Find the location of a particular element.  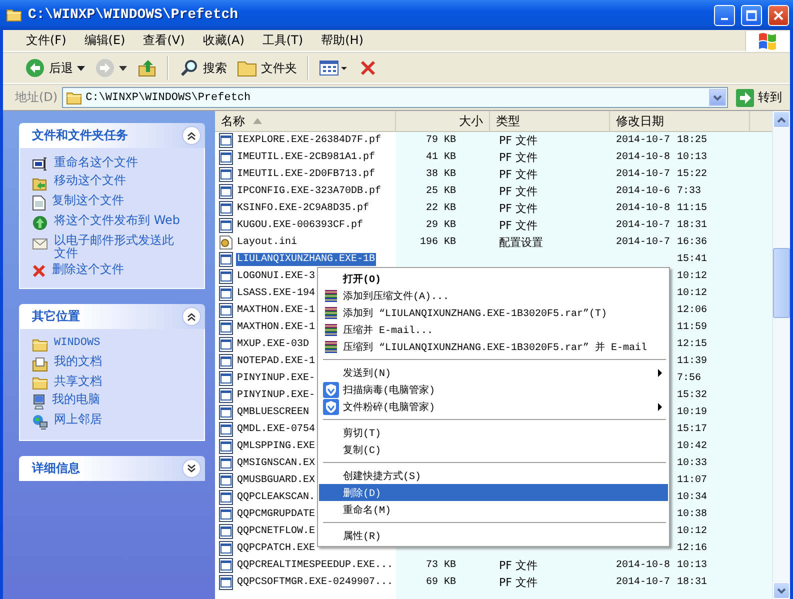

minimize-button is located at coordinates (724, 15).